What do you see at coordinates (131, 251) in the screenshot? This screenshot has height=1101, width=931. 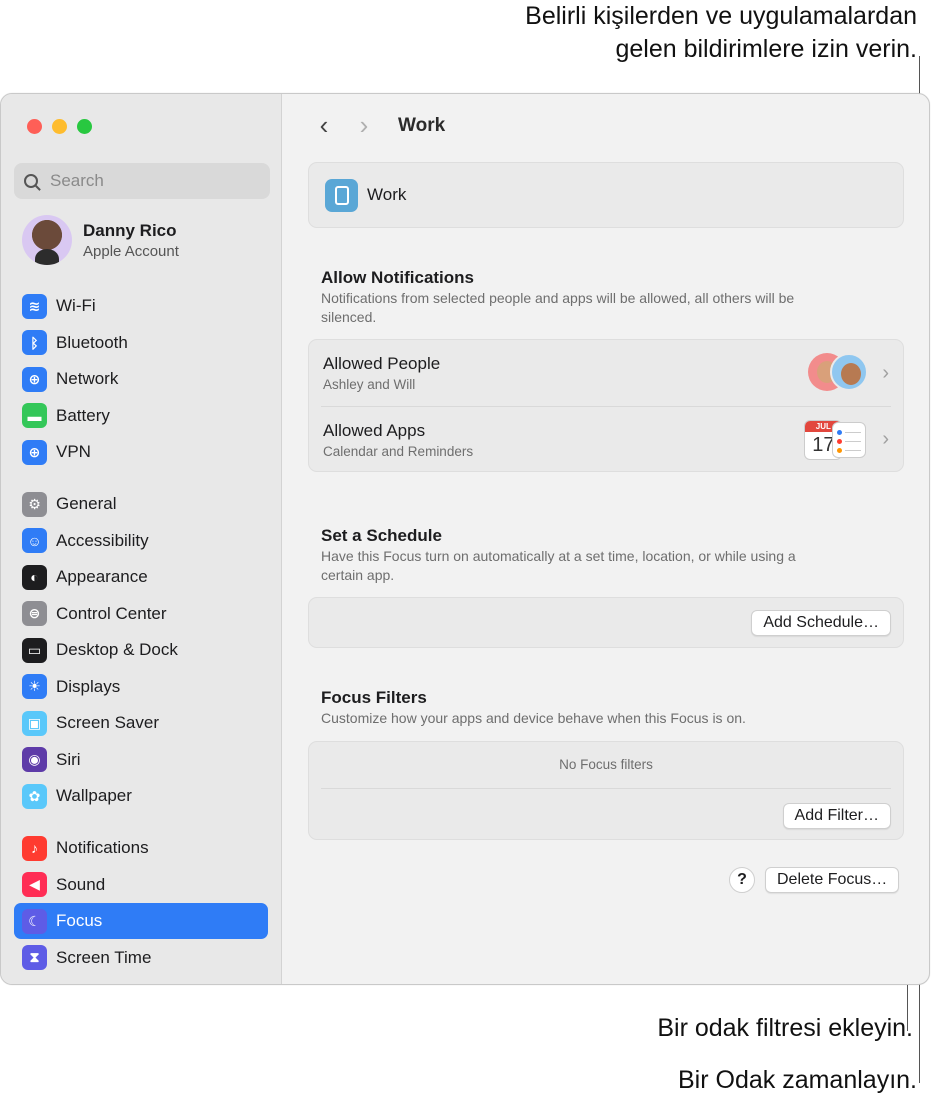 I see `account-subtitle: Apple Account` at bounding box center [131, 251].